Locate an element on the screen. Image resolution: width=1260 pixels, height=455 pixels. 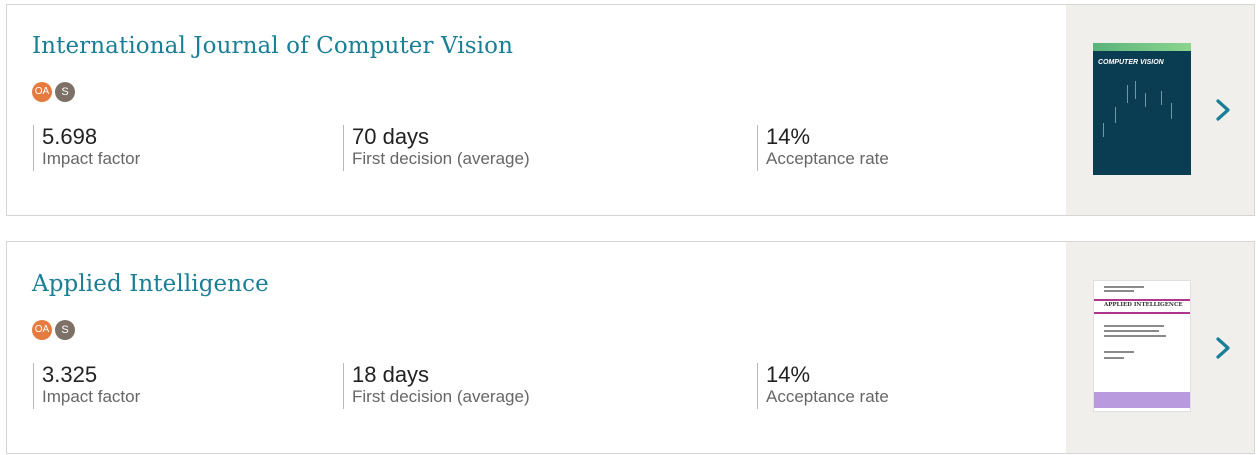
journal-cover-panel: COMPUTER VISION is located at coordinates (1160, 110).